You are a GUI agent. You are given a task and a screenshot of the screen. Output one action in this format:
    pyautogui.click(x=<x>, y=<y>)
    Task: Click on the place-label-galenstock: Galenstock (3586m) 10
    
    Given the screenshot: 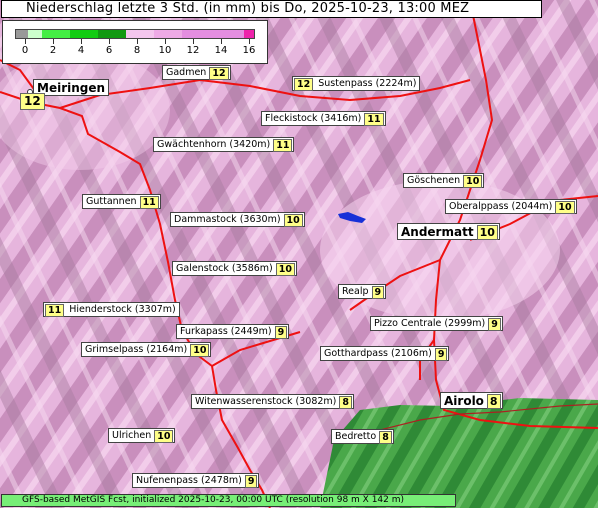 What is the action you would take?
    pyautogui.click(x=234, y=268)
    